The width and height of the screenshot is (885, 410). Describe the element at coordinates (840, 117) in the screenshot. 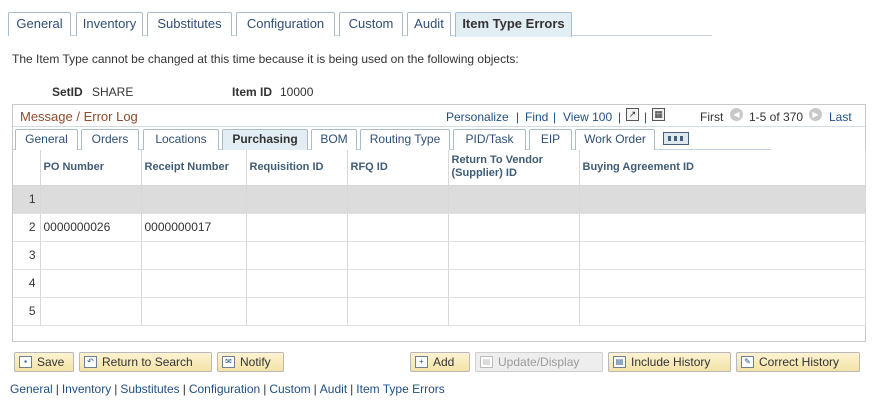

I see `last-link: Last` at that location.